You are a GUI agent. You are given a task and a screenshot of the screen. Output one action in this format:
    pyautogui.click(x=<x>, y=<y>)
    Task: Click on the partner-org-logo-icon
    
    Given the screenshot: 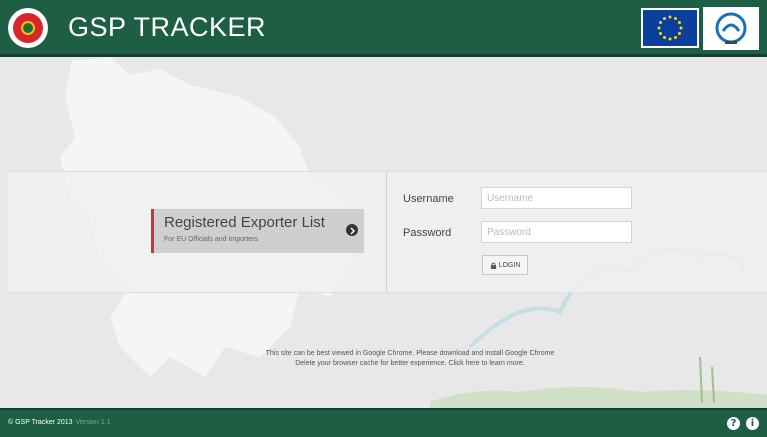 What is the action you would take?
    pyautogui.click(x=731, y=28)
    